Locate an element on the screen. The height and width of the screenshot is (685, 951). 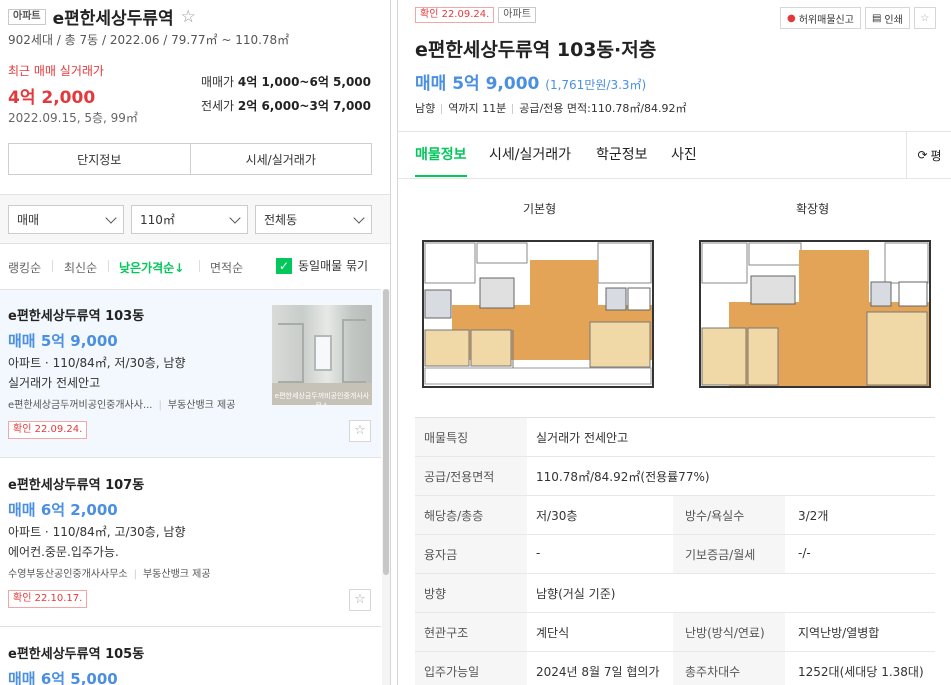
floorplan-extended-image is located at coordinates (815, 314).